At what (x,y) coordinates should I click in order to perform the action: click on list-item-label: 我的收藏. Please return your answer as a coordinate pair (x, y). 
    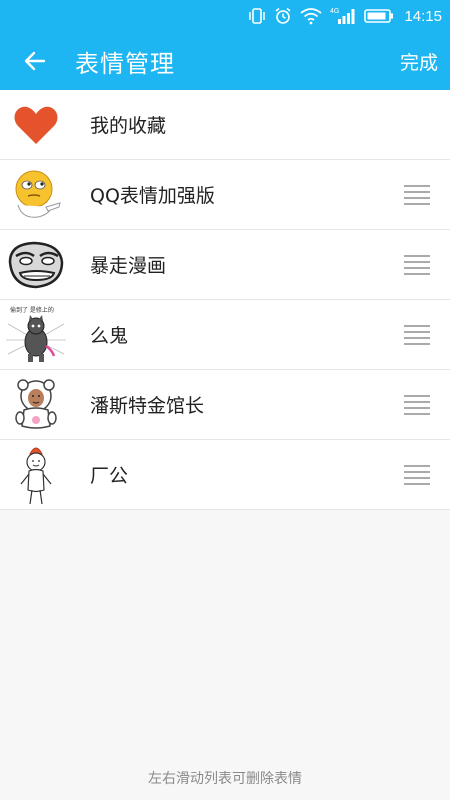
    Looking at the image, I should click on (128, 126).